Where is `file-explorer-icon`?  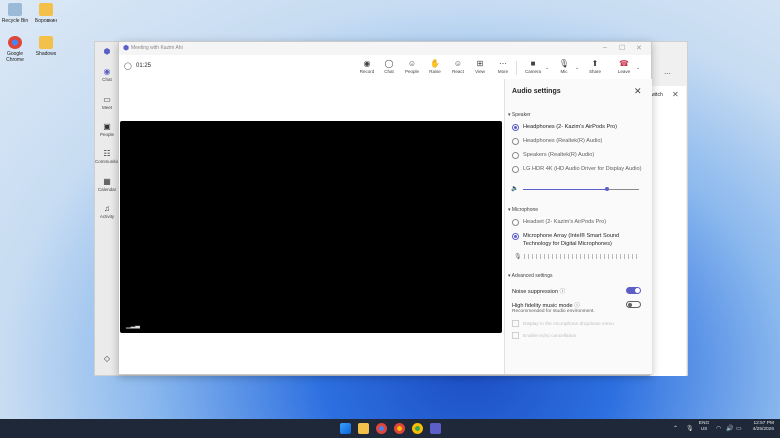 file-explorer-icon is located at coordinates (363, 428).